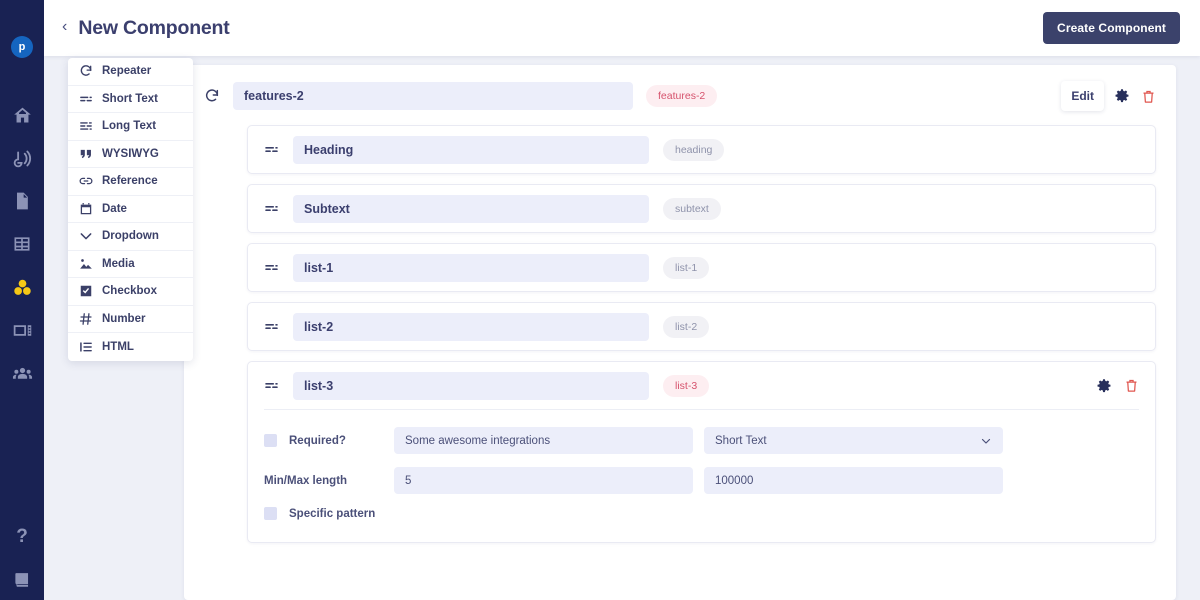  What do you see at coordinates (433, 96) in the screenshot?
I see `repeater-name-input` at bounding box center [433, 96].